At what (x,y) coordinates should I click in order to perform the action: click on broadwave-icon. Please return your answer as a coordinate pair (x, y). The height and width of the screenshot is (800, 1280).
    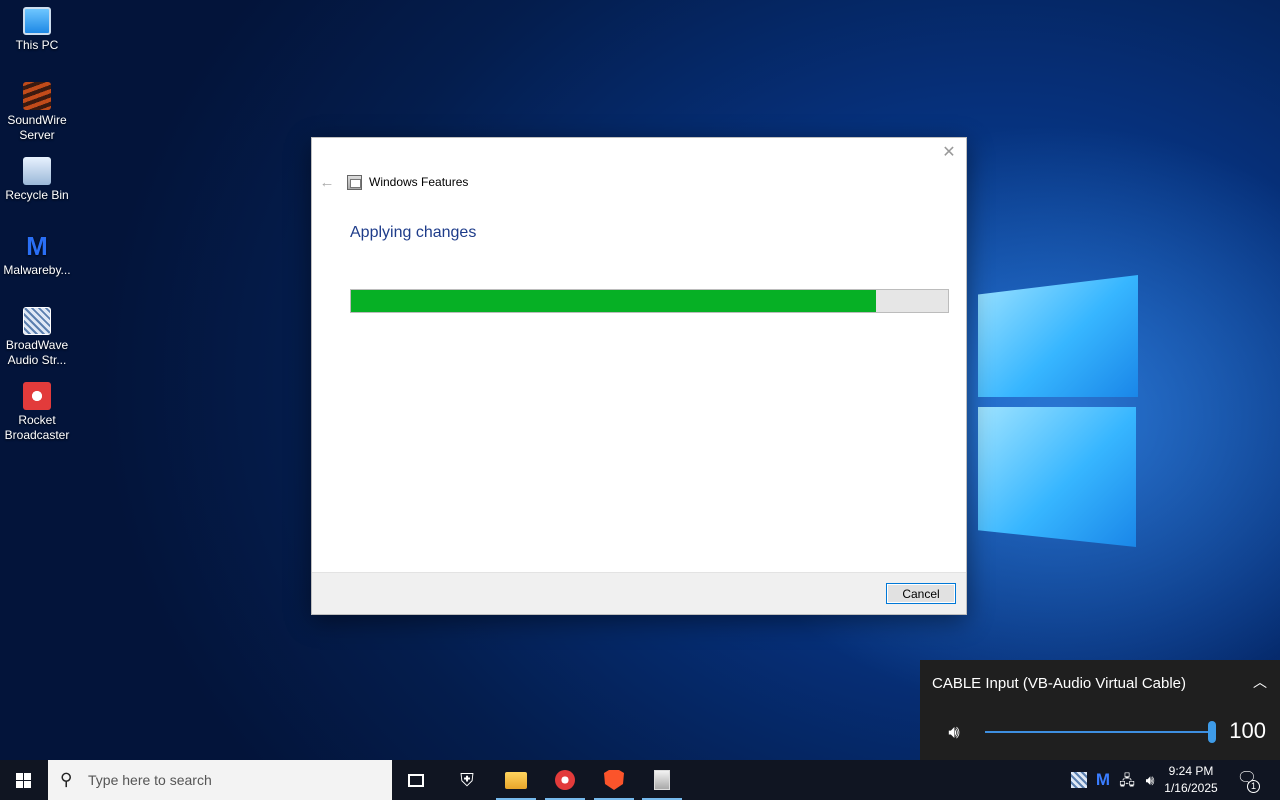
    Looking at the image, I should click on (37, 321).